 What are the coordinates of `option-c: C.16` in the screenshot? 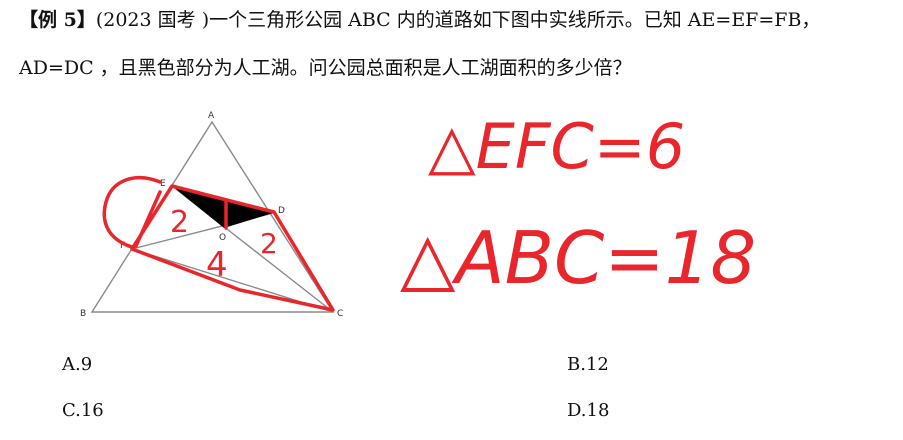 It's located at (83, 411).